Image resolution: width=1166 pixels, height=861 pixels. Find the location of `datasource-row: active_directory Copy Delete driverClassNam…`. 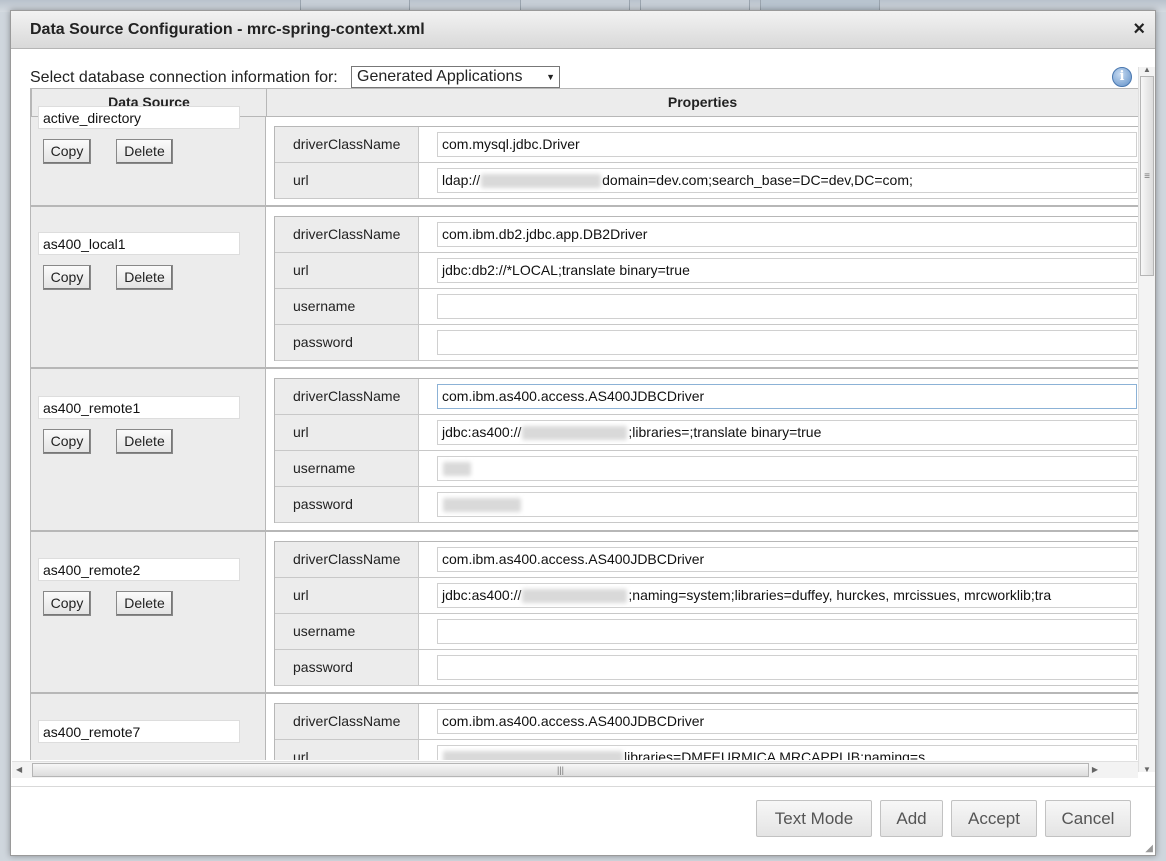

datasource-row: active_directory Copy Delete driverClassNam… is located at coordinates (584, 156).